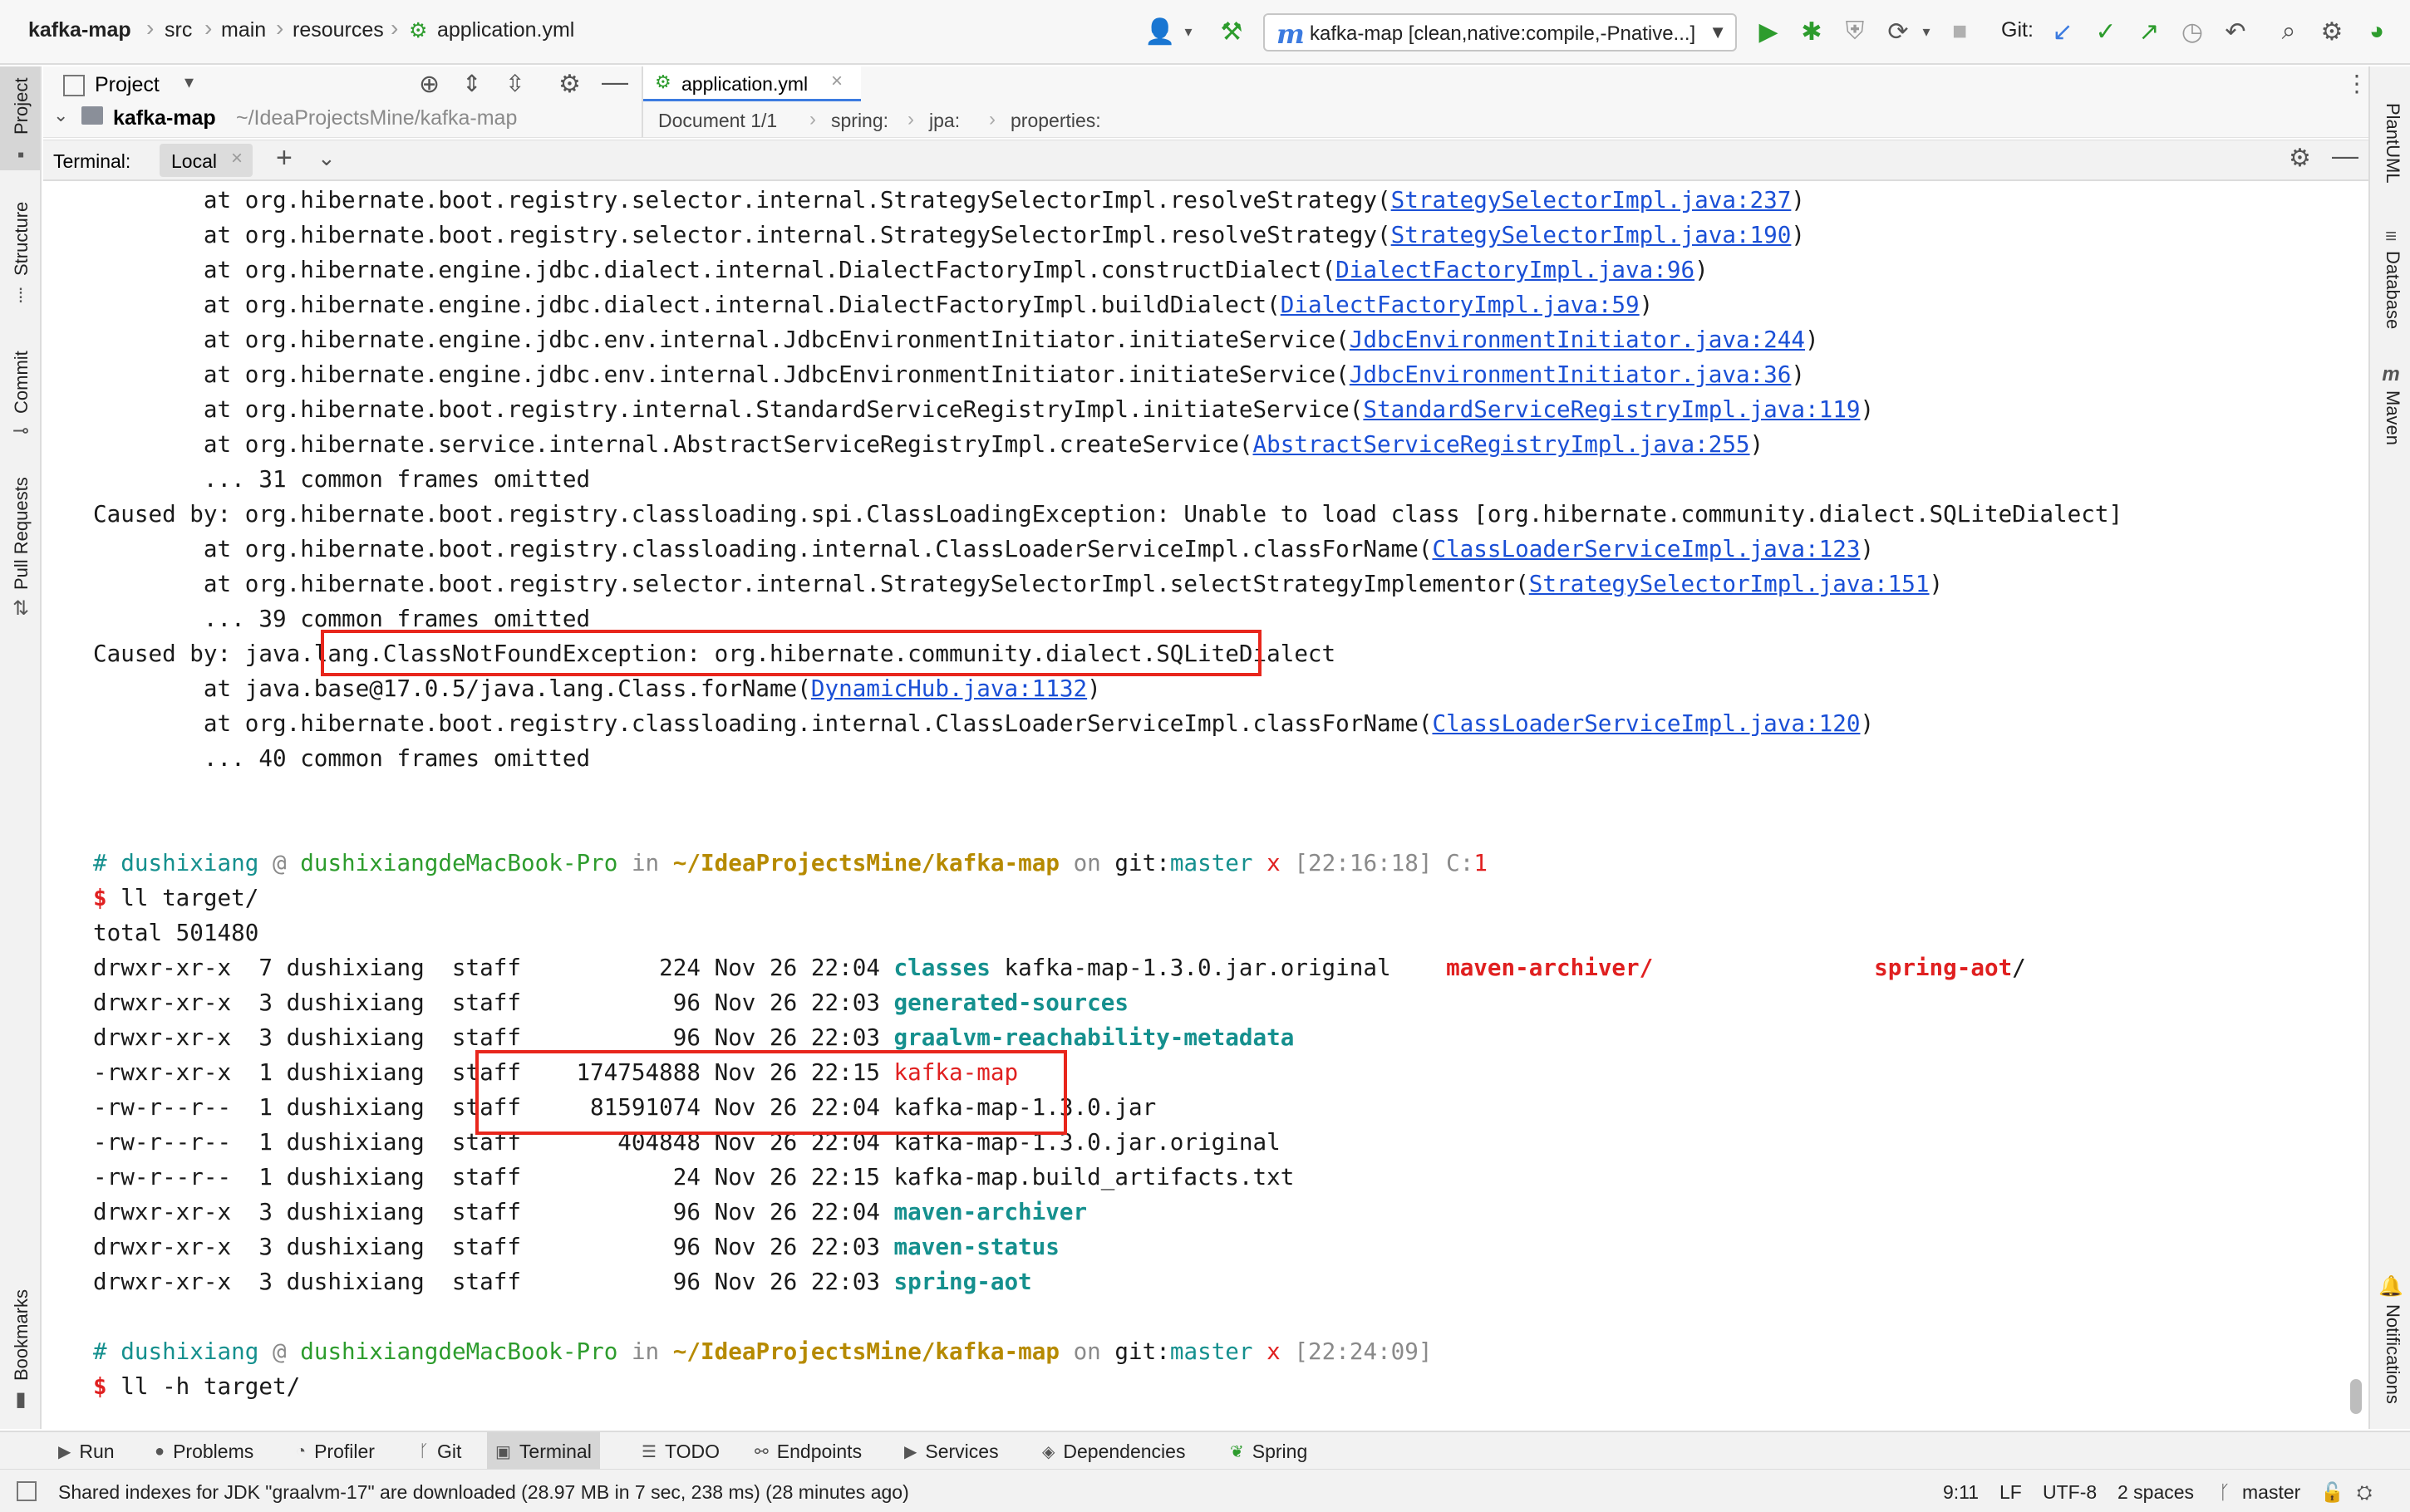 The width and height of the screenshot is (2410, 1512). Describe the element at coordinates (1959, 31) in the screenshot. I see `stop-icon: ■` at that location.